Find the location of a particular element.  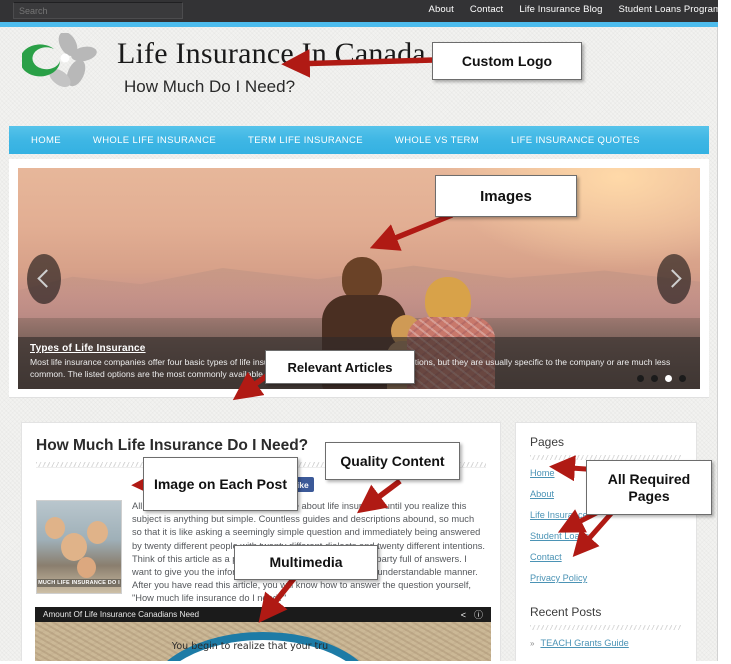

chevron-left-icon is located at coordinates (46, 278).